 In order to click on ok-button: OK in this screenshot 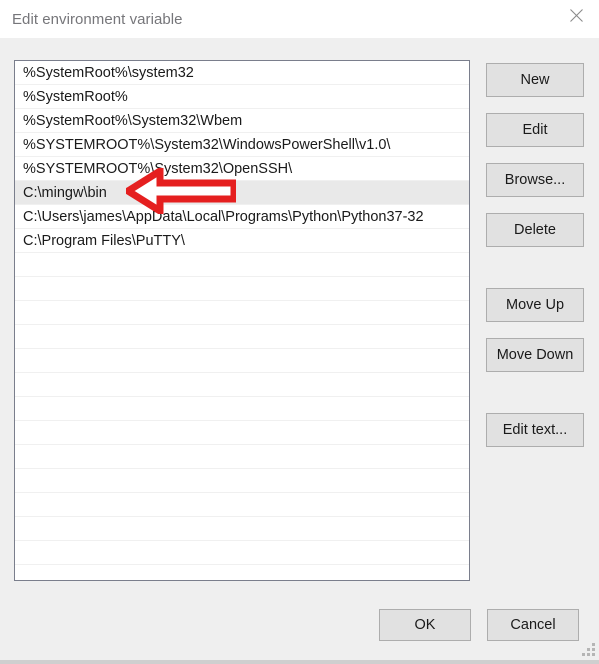, I will do `click(425, 625)`.